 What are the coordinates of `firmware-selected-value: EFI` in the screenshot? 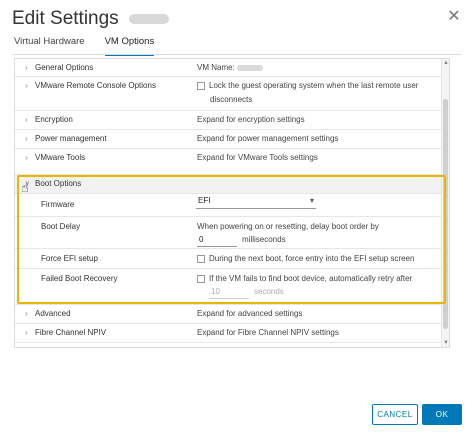 It's located at (204, 200).